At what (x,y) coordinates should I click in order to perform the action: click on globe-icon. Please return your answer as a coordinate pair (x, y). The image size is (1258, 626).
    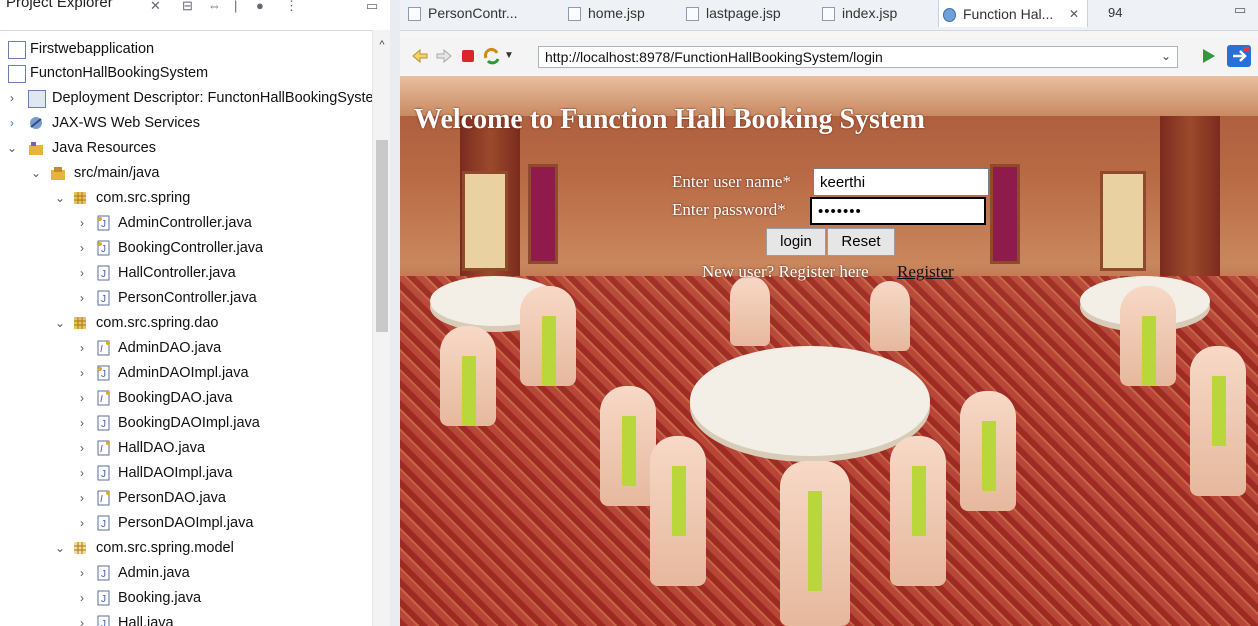
    Looking at the image, I should click on (949, 15).